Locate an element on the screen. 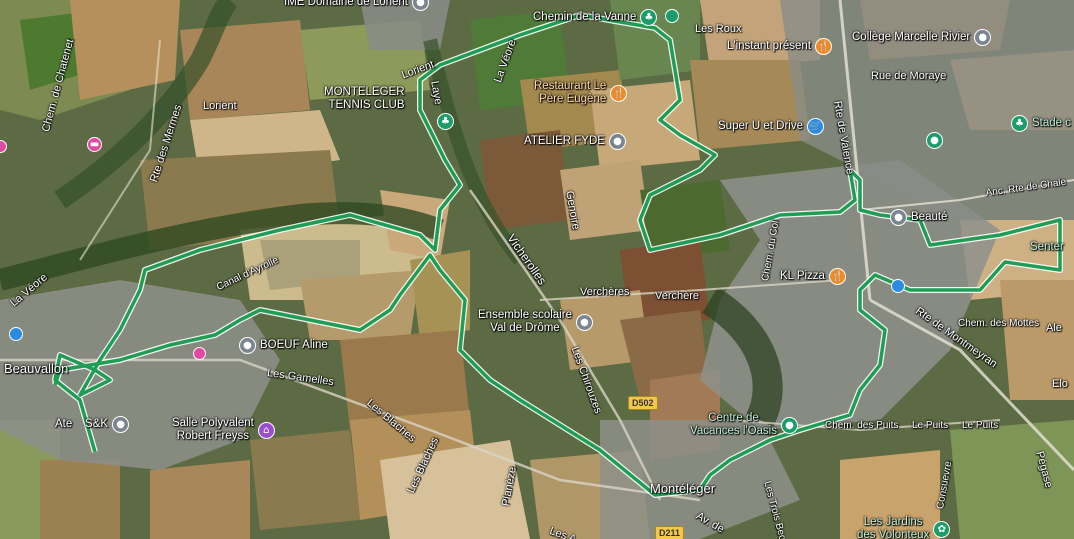 The height and width of the screenshot is (539, 1074). poi-senter: Senter is located at coordinates (1047, 247).